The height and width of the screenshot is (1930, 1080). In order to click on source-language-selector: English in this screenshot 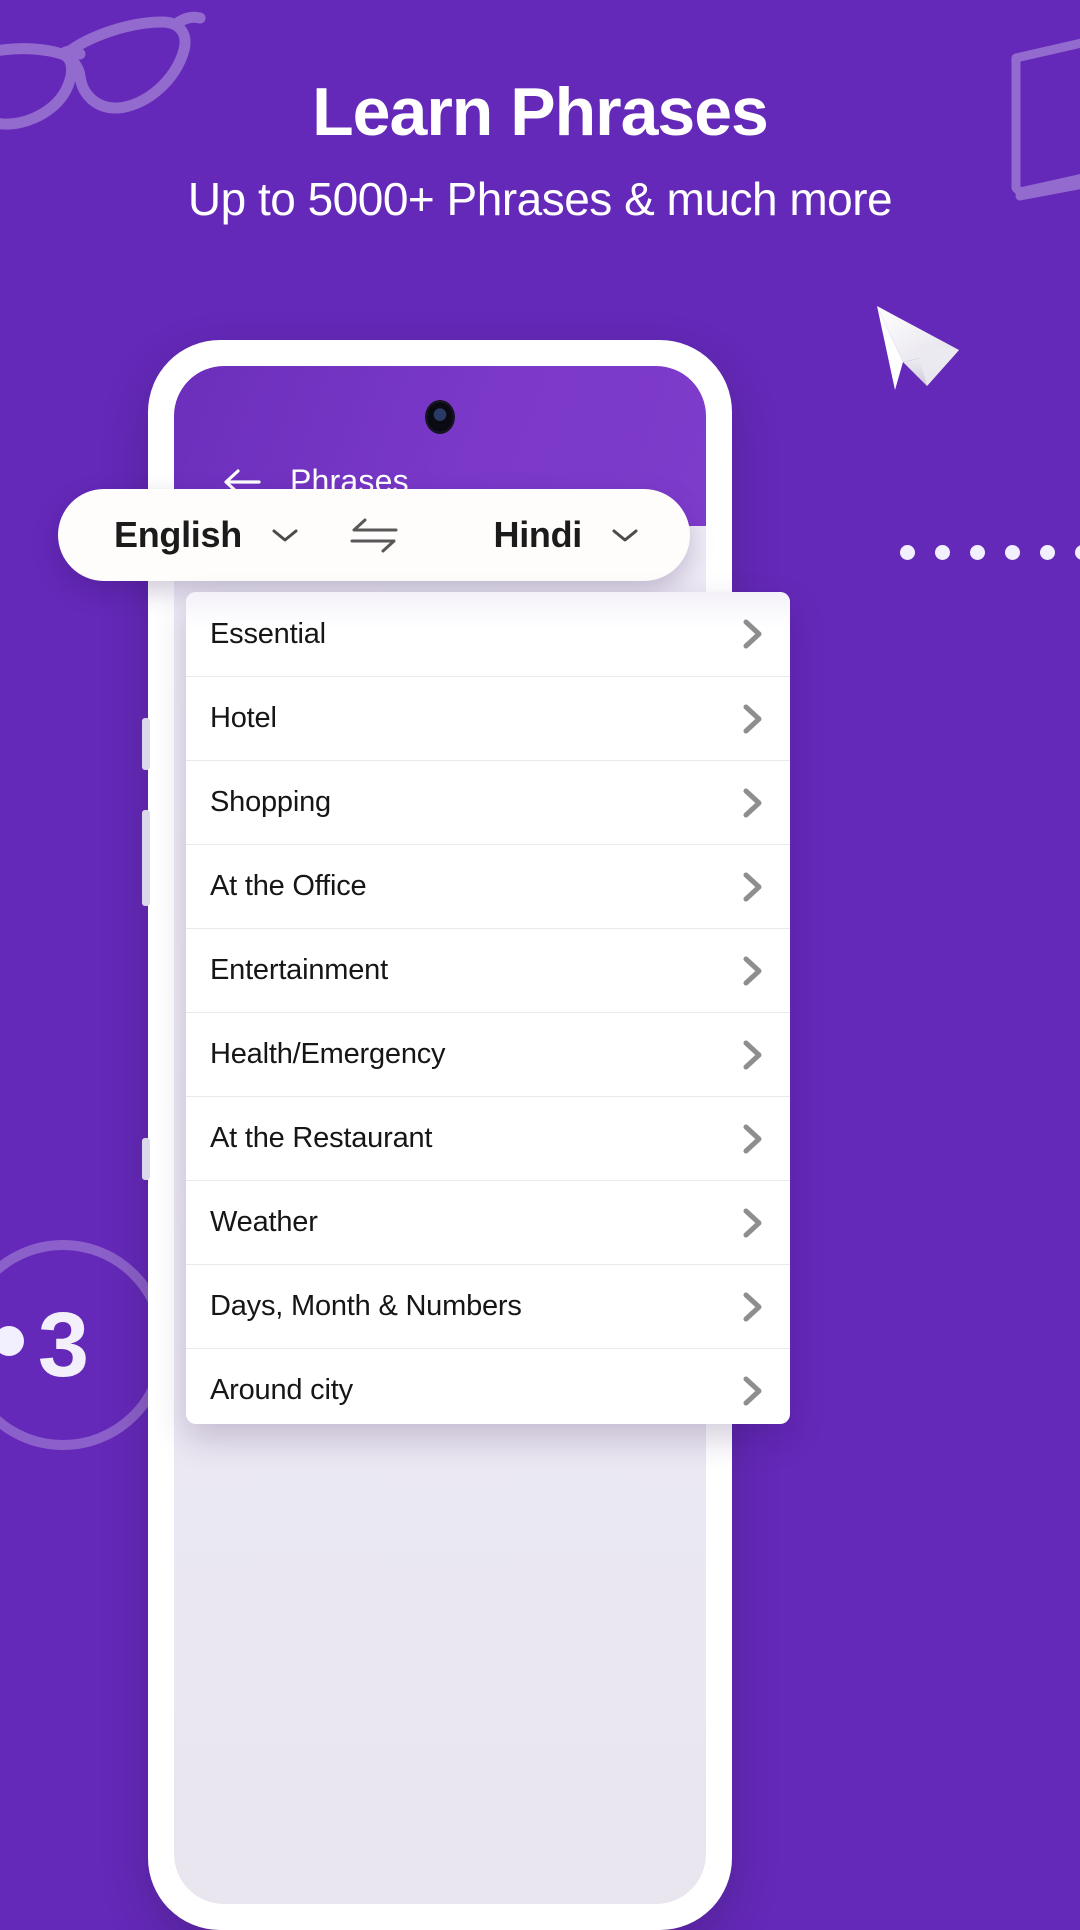, I will do `click(206, 535)`.